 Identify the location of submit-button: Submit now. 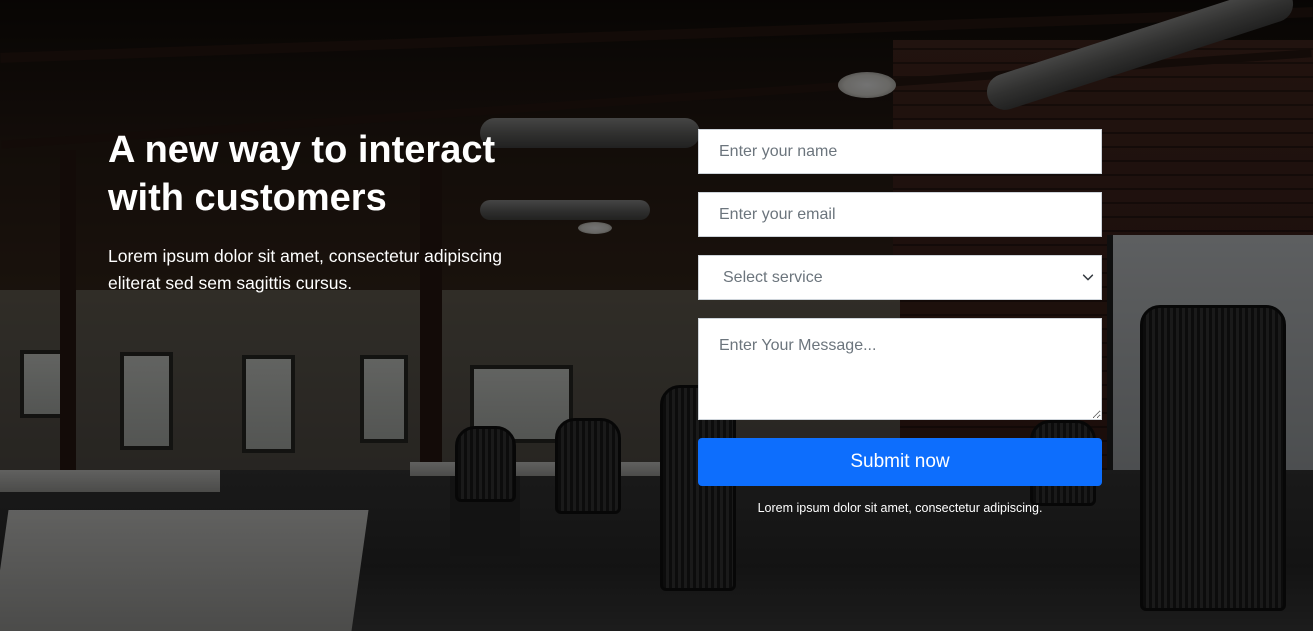
(900, 462).